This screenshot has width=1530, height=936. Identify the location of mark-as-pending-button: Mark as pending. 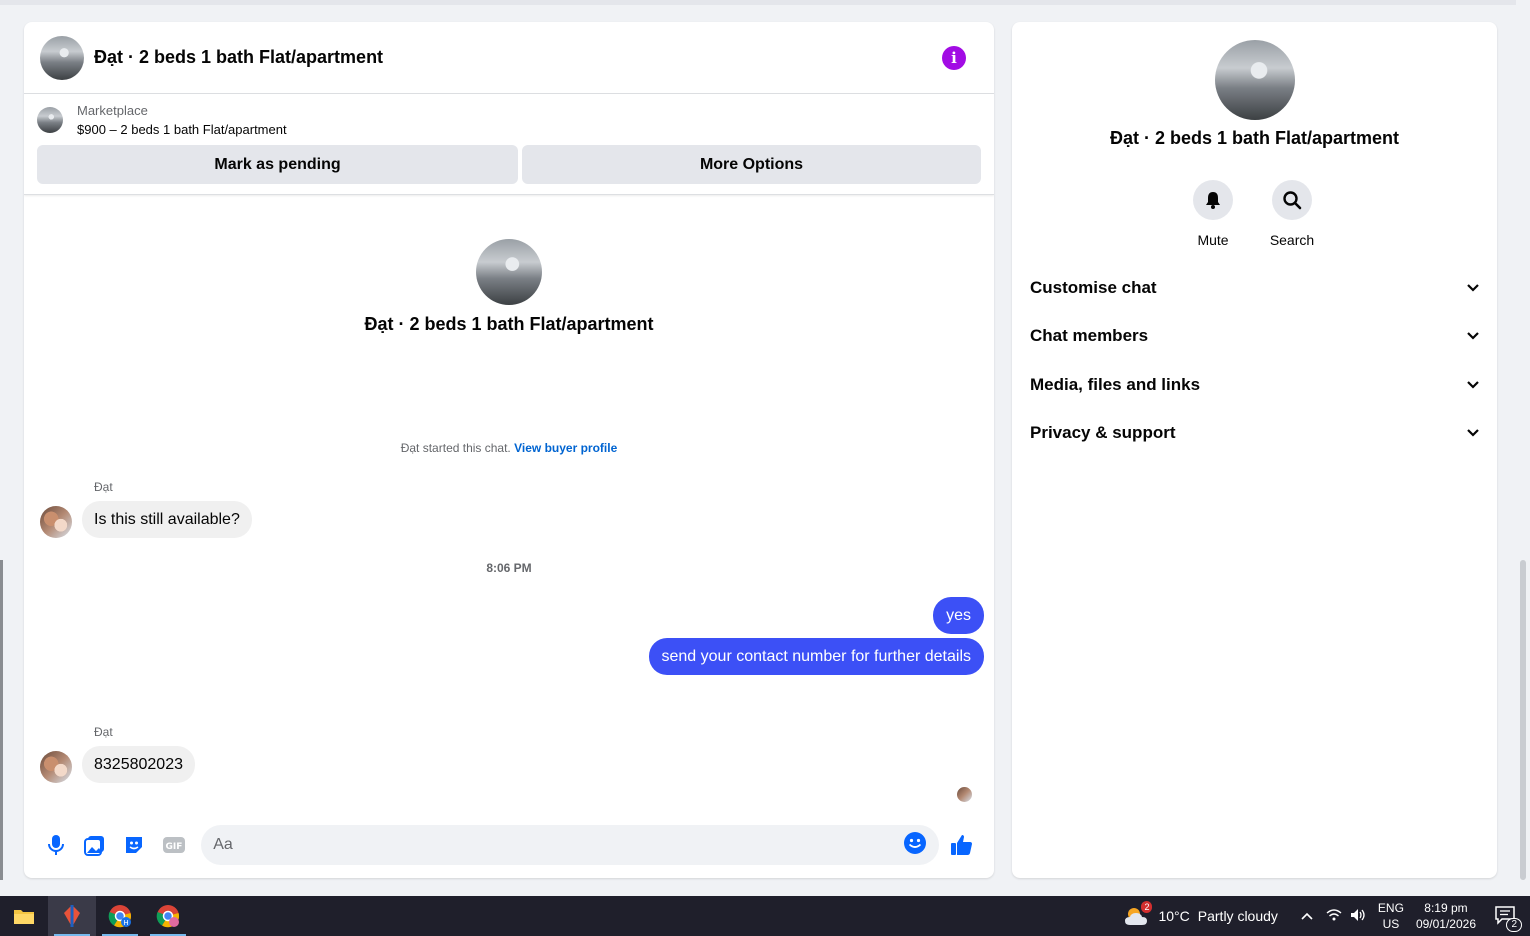
(277, 164).